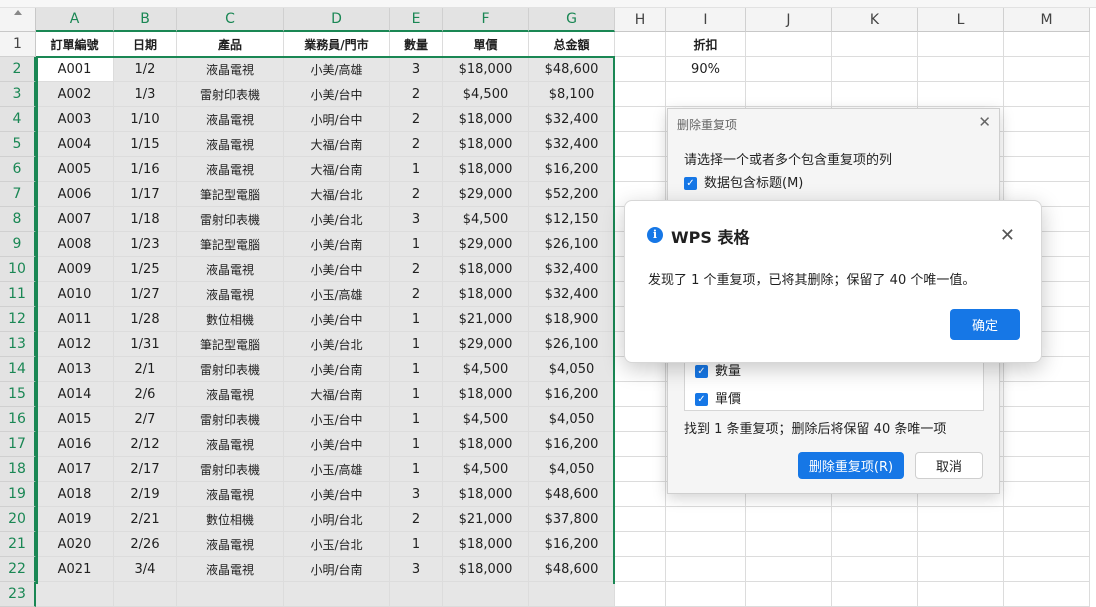  What do you see at coordinates (18, 169) in the screenshot?
I see `row-header: 6` at bounding box center [18, 169].